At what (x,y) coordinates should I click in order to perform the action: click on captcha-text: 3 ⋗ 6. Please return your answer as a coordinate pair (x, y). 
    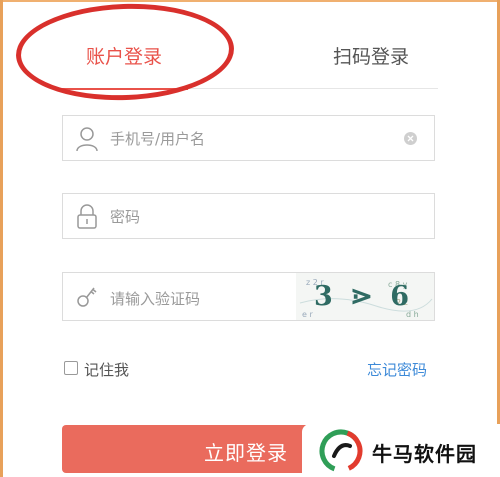
    Looking at the image, I should click on (363, 296).